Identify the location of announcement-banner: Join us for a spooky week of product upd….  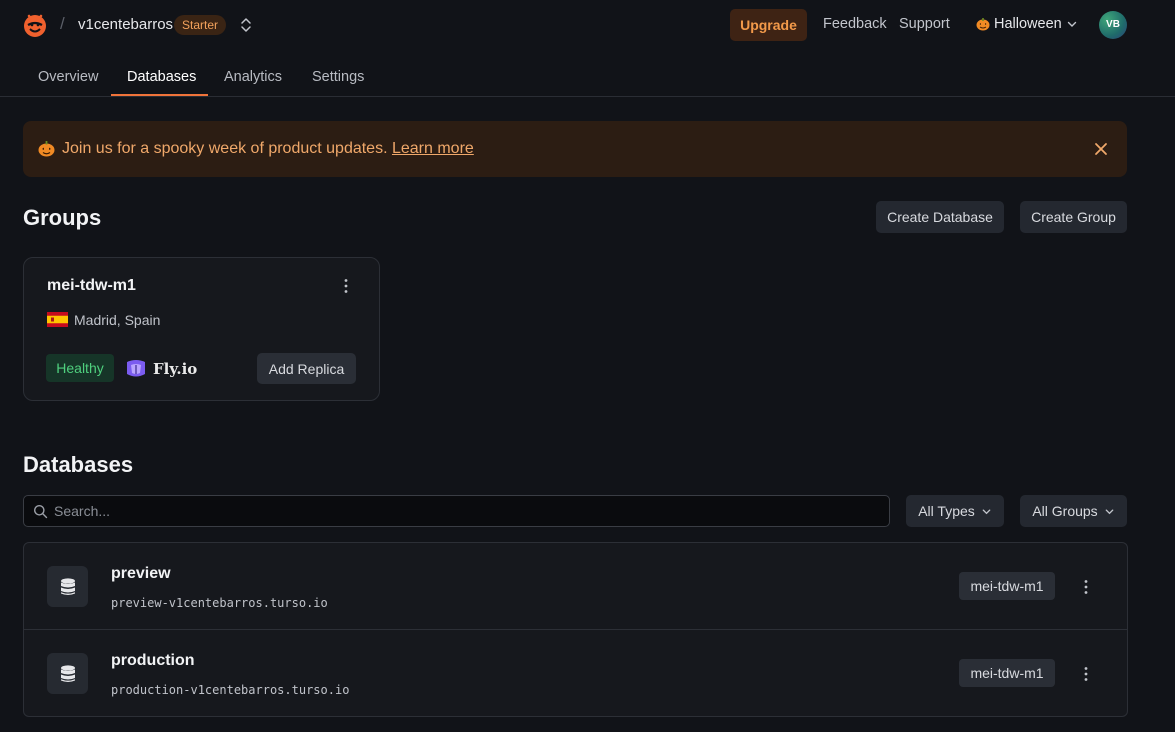
(575, 149).